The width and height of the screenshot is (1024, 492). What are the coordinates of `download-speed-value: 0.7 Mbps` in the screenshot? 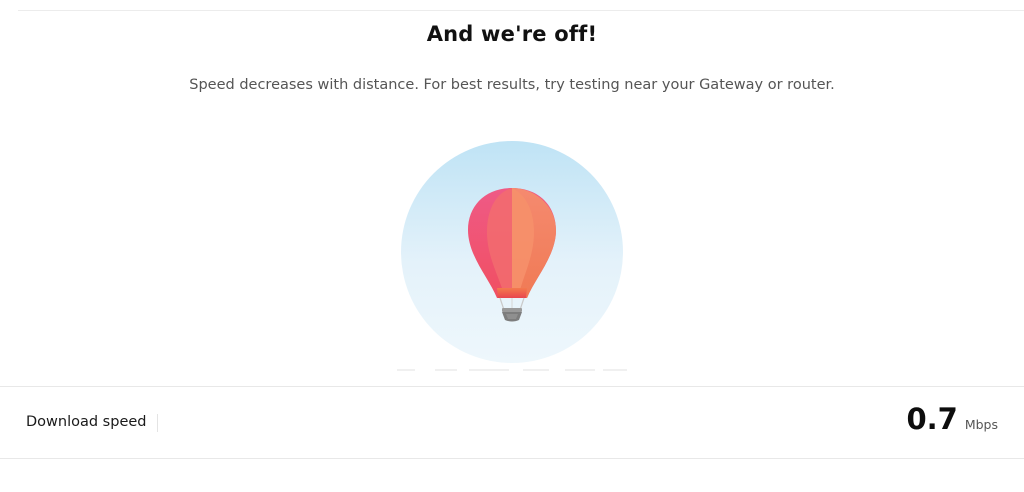 It's located at (952, 419).